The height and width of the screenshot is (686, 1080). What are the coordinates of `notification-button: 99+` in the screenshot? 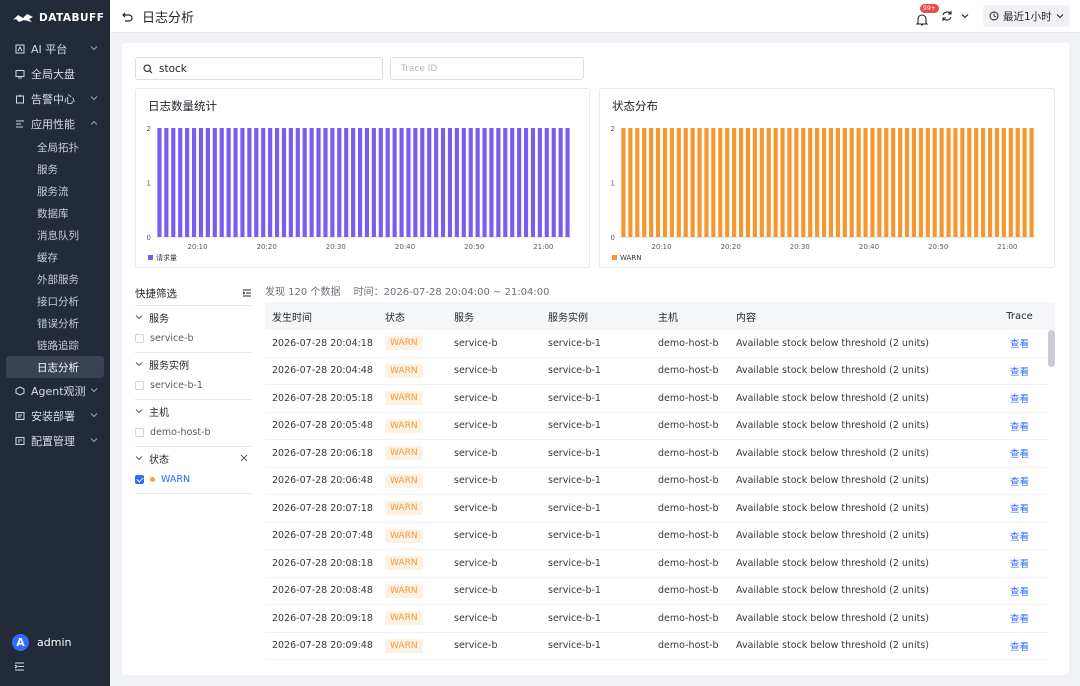 It's located at (927, 15).